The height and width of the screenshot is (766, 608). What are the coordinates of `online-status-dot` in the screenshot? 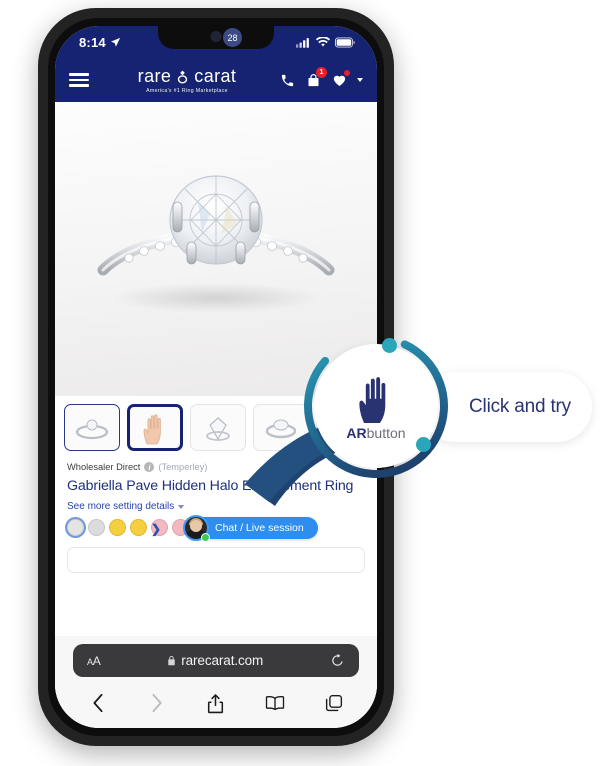 It's located at (205, 537).